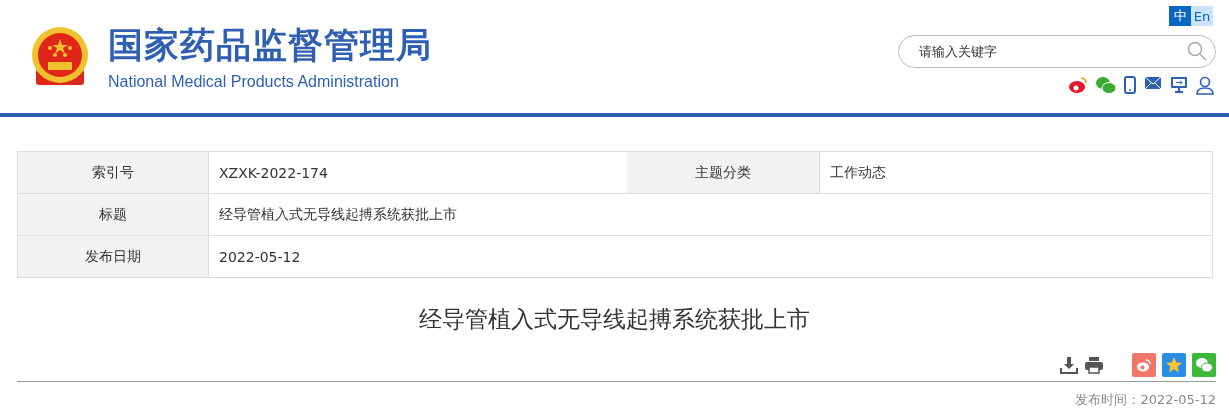 The width and height of the screenshot is (1229, 408). Describe the element at coordinates (1057, 51) in the screenshot. I see `search-field: 请输入关键字` at that location.